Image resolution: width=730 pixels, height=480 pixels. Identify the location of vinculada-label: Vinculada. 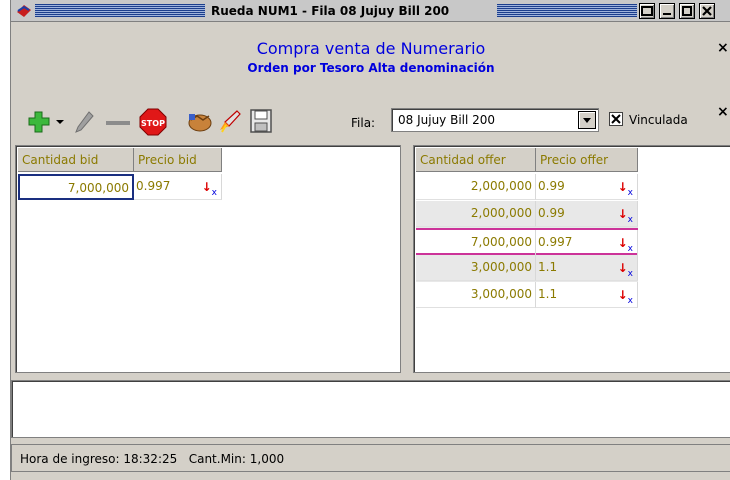
(658, 120).